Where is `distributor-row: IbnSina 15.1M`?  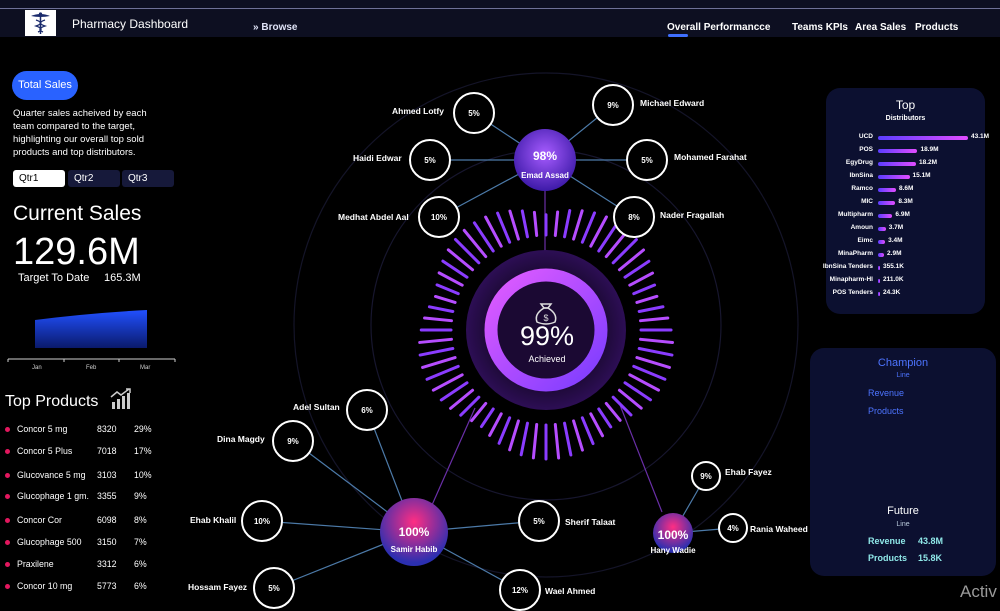
distributor-row: IbnSina 15.1M is located at coordinates (905, 178).